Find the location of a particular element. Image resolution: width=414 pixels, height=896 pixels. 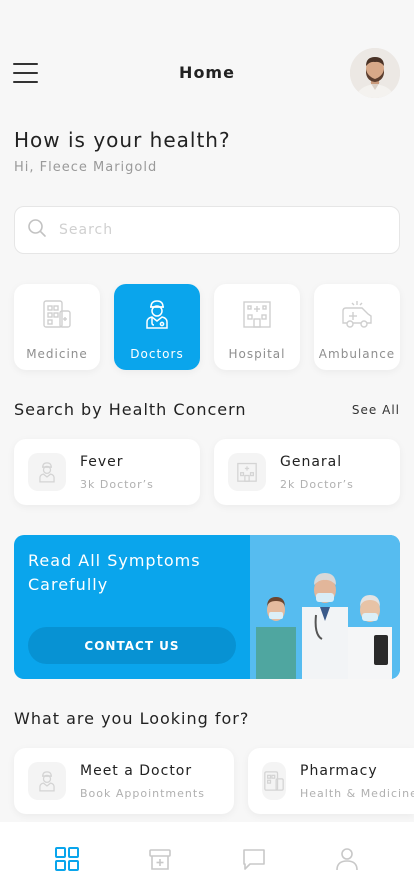

category-medicine: Medicine is located at coordinates (57, 327).